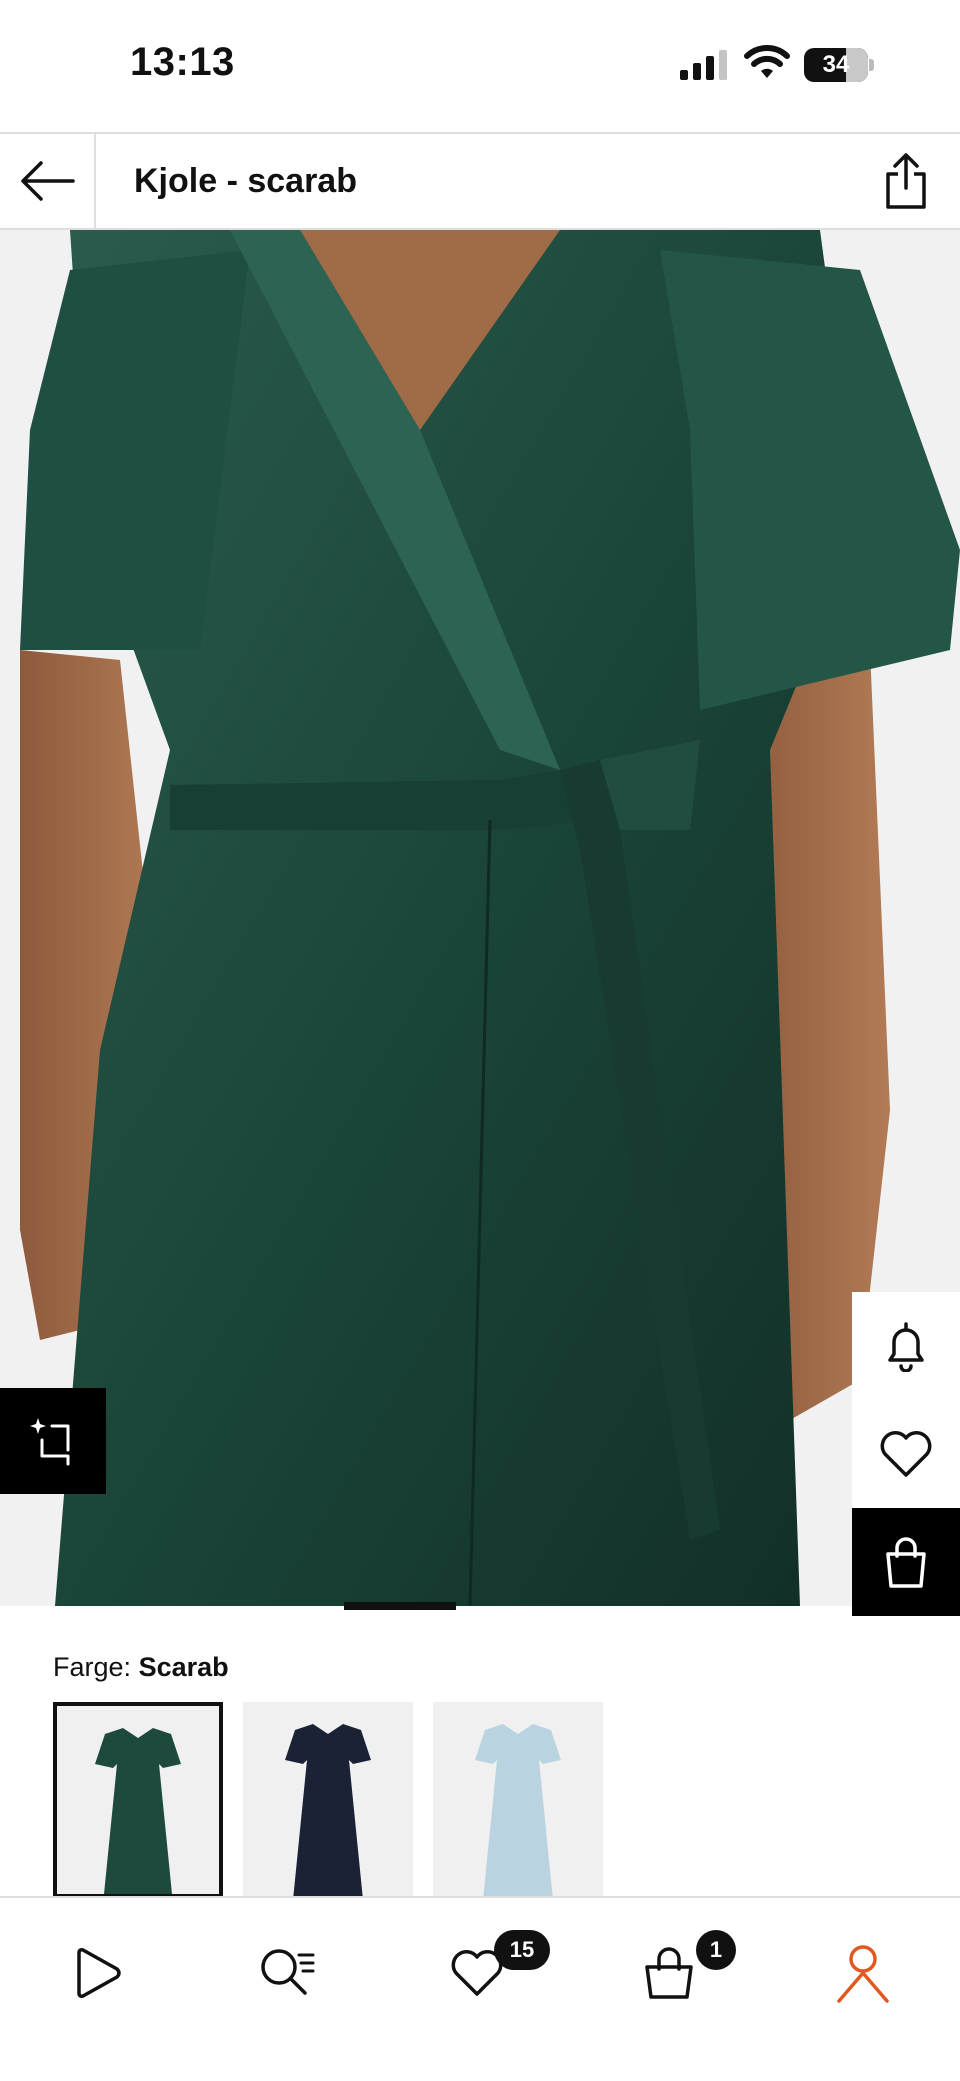 Image resolution: width=960 pixels, height=2081 pixels. Describe the element at coordinates (183, 1667) in the screenshot. I see `color-value: Scarab` at that location.